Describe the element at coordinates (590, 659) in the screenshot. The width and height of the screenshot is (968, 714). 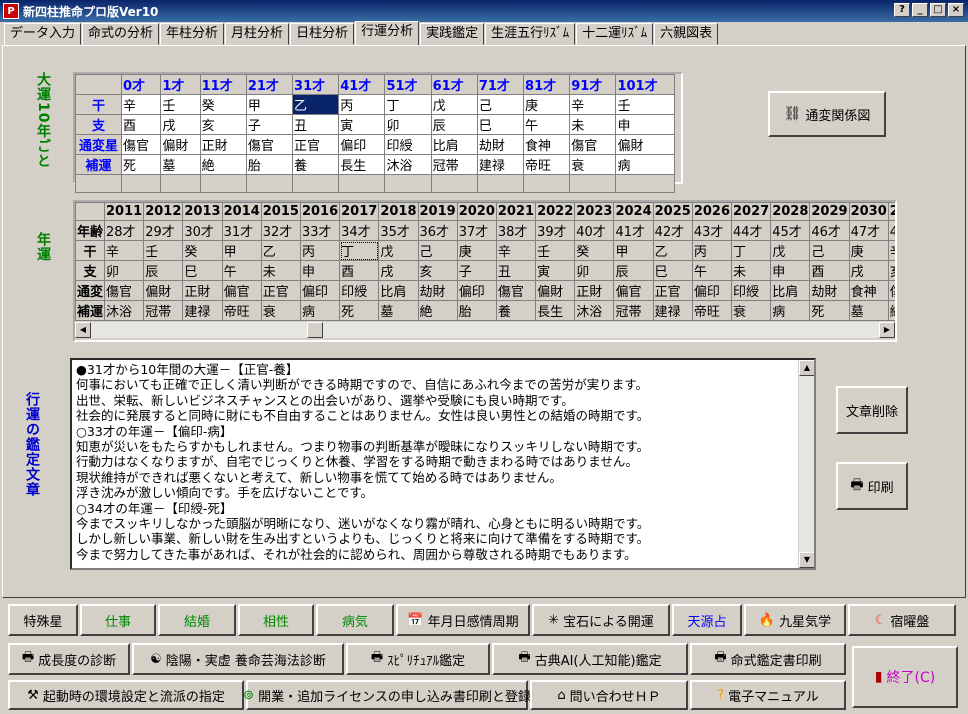
I see `koten-ai-button: 🖶 古典AI(人工知能)鑑定` at that location.